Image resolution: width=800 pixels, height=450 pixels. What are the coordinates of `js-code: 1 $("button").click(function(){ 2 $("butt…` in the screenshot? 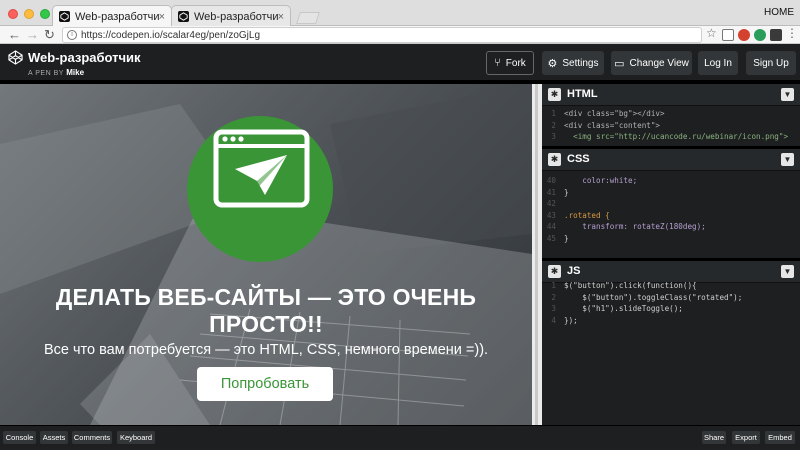 It's located at (671, 349).